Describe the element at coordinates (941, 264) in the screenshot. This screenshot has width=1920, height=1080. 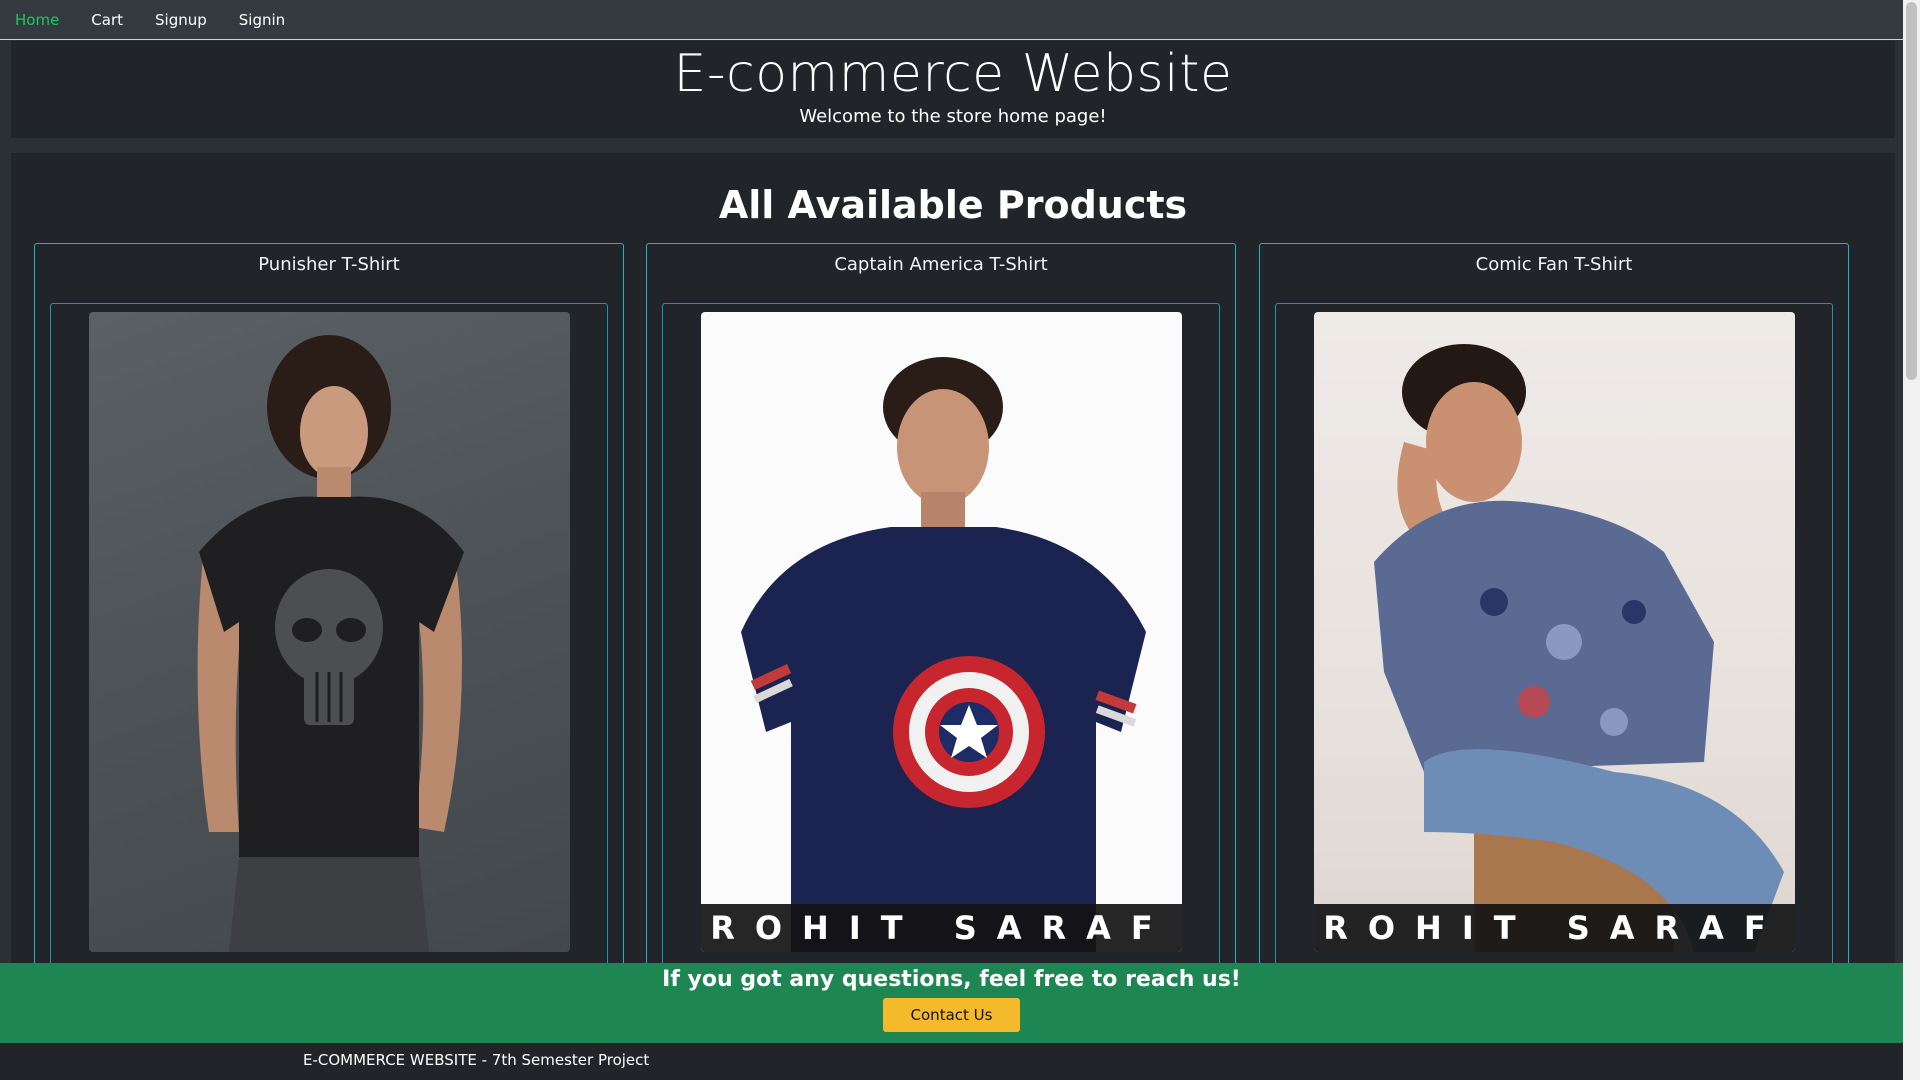
I see `product-title: Captain America T-Shirt` at that location.